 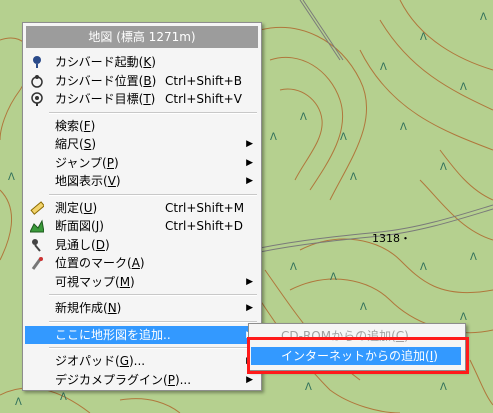 I want to click on menu-item-position-mark-icon: 位置のマーク(A), so click(x=142, y=263).